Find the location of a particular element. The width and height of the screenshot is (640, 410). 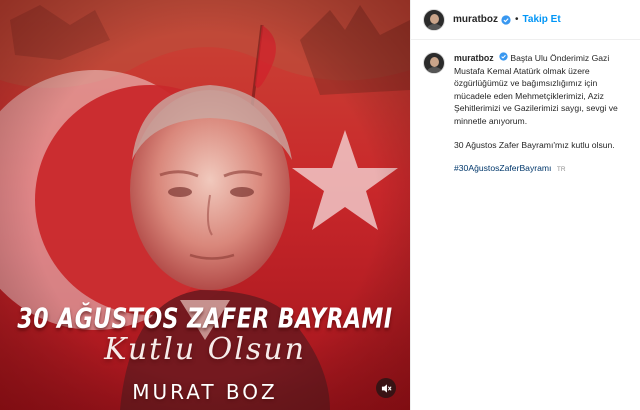

mute-speaker-icon is located at coordinates (386, 388).